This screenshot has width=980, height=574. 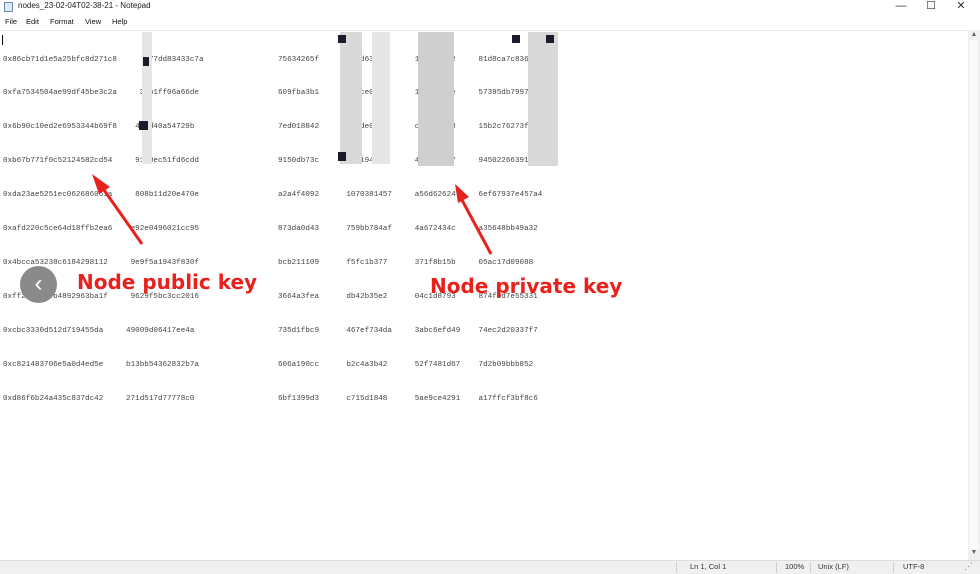 I want to click on public-key-arrow-icon, so click(x=118, y=209).